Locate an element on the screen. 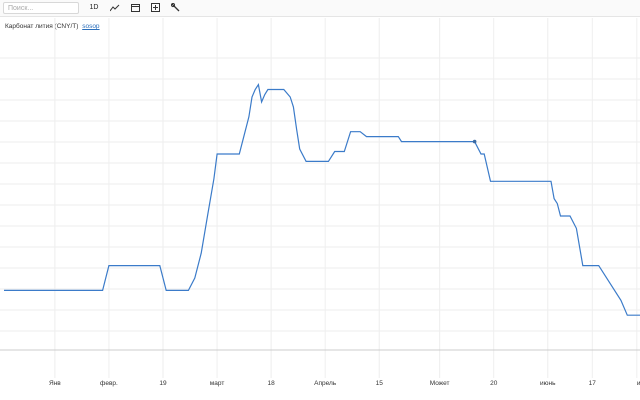 The width and height of the screenshot is (640, 400). x-tick-label: июнь is located at coordinates (548, 383).